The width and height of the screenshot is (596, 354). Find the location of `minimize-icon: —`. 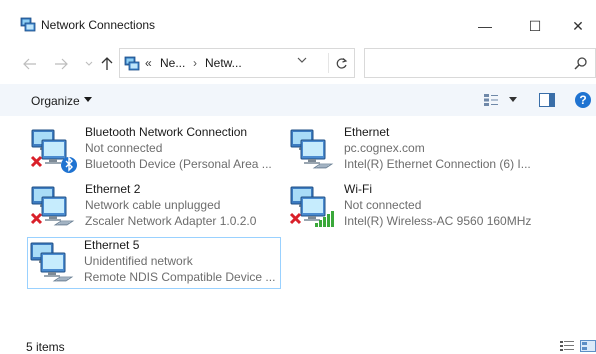

minimize-icon: — is located at coordinates (485, 26).